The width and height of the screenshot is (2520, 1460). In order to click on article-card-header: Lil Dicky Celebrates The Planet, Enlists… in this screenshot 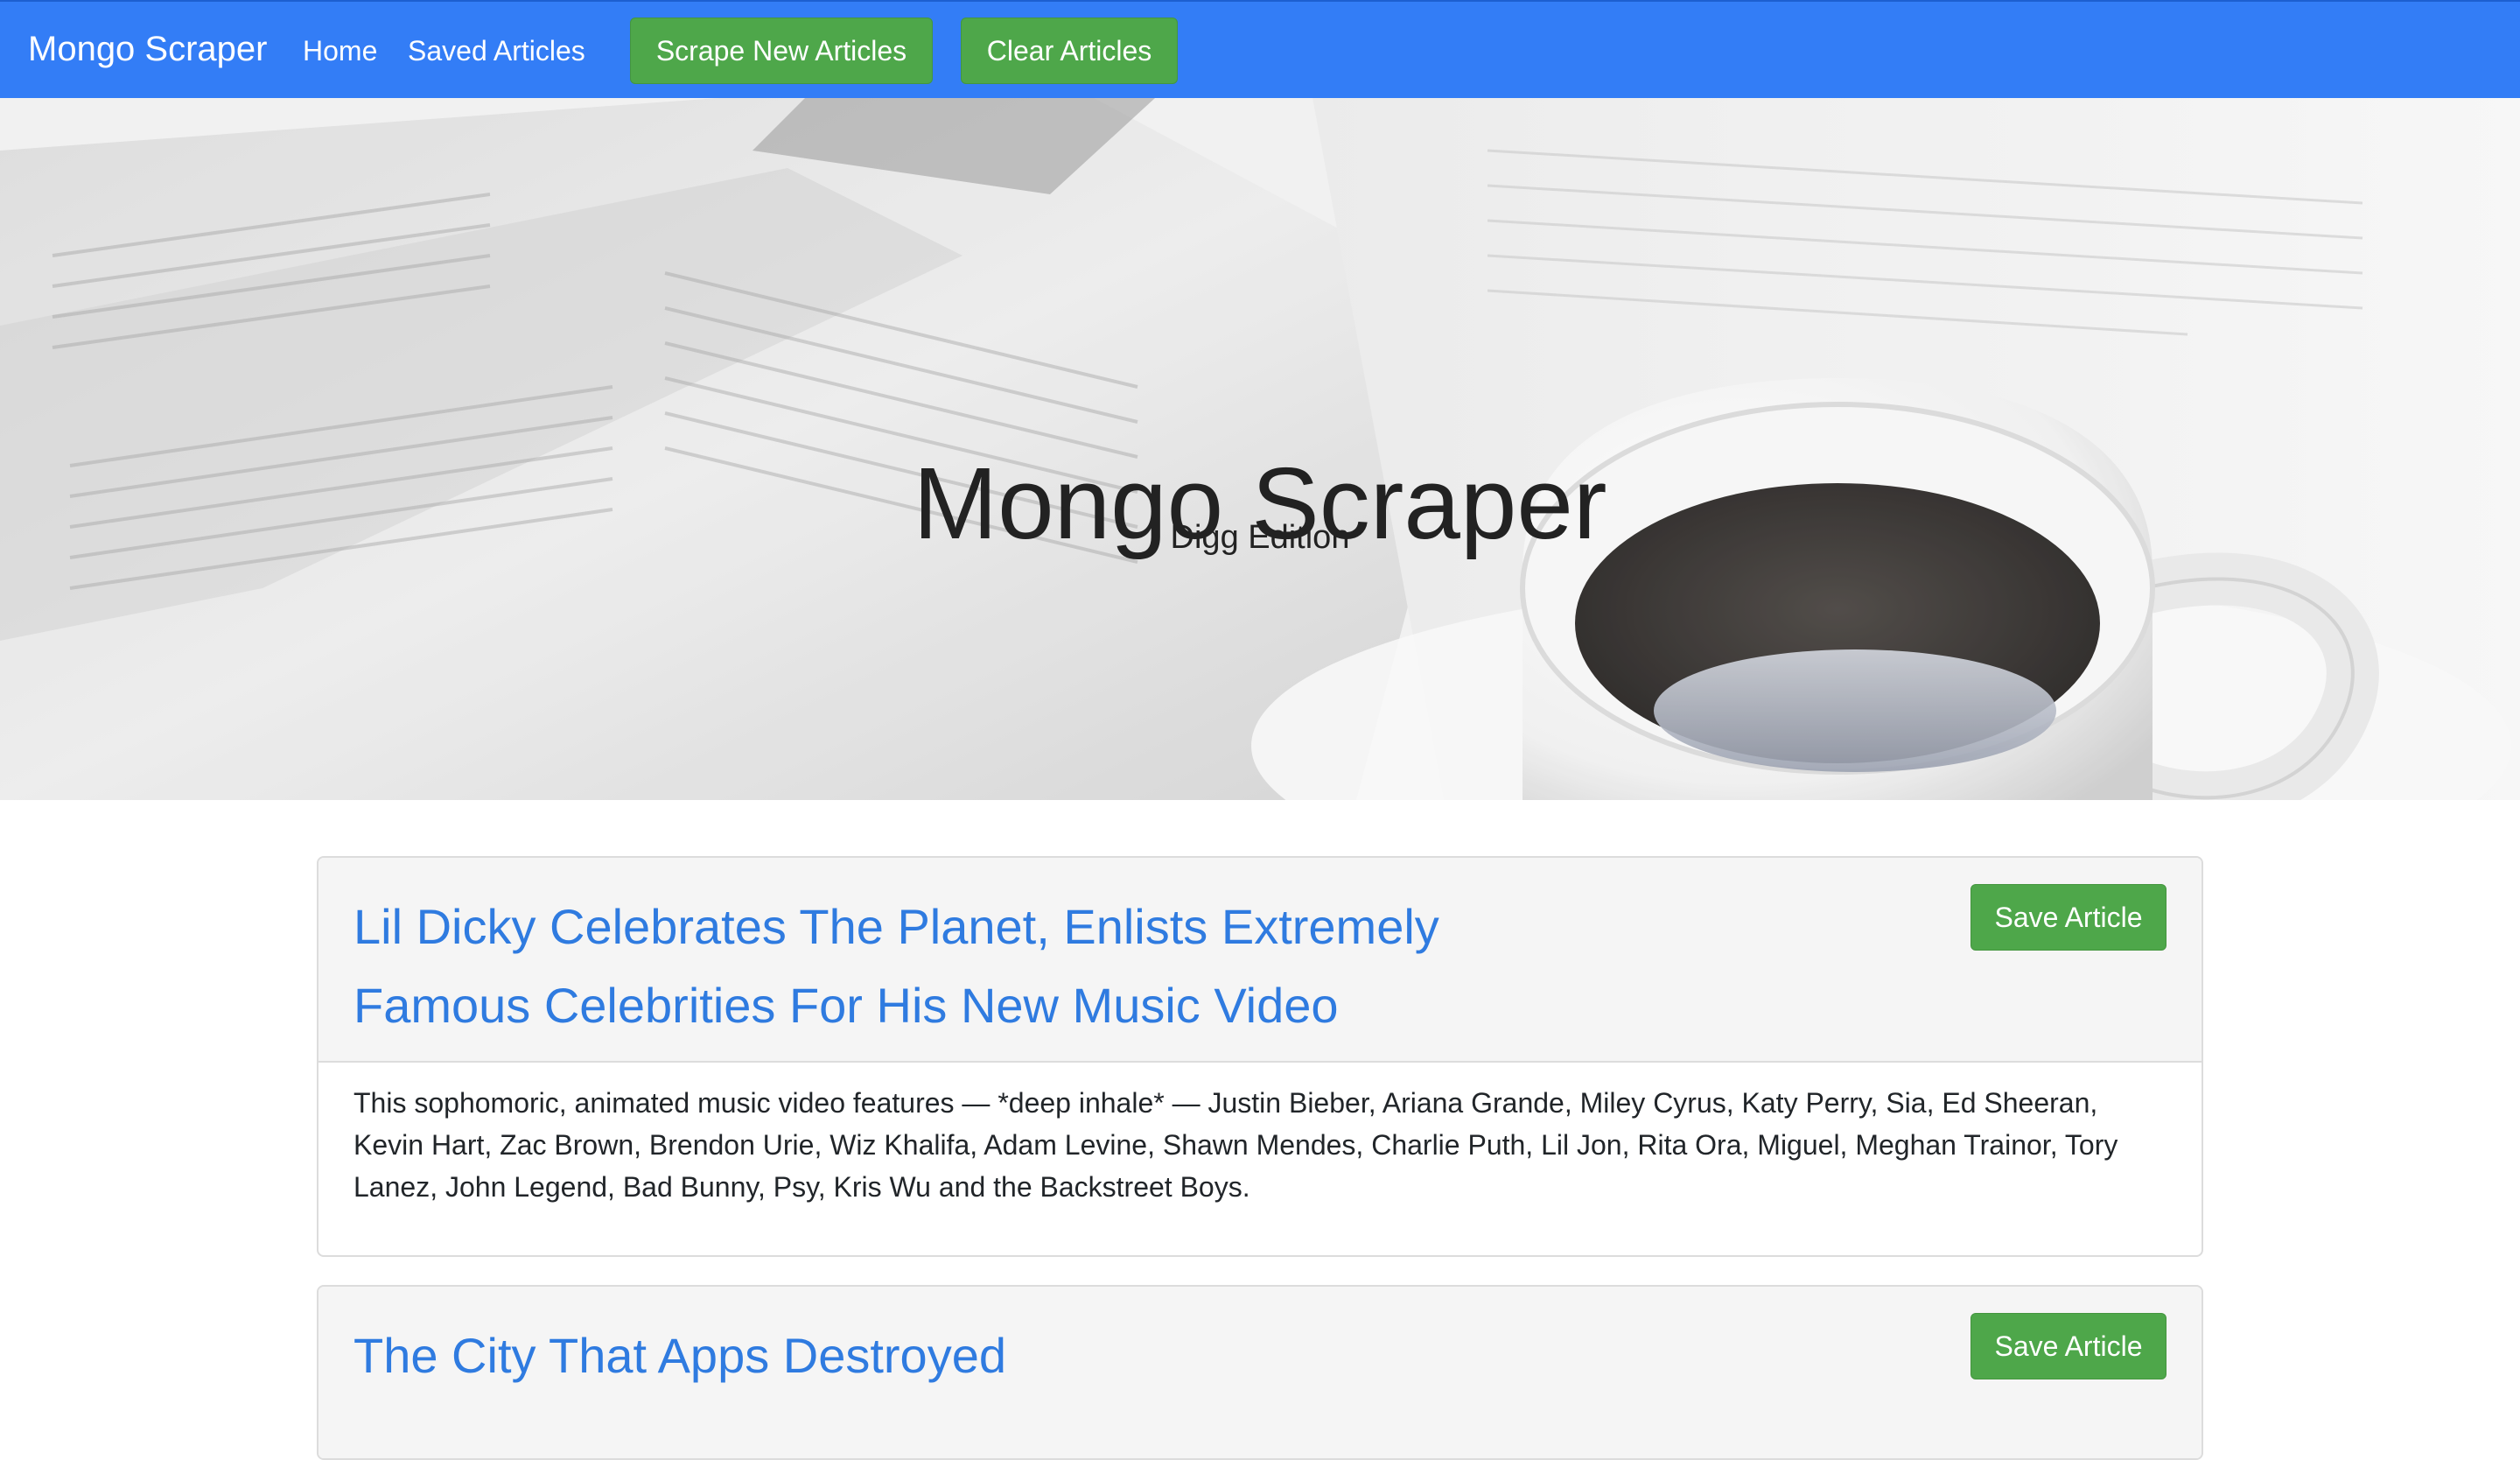, I will do `click(1260, 961)`.